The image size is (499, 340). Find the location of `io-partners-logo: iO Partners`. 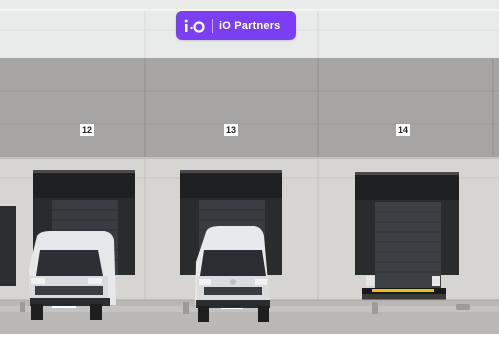

io-partners-logo: iO Partners is located at coordinates (236, 25).